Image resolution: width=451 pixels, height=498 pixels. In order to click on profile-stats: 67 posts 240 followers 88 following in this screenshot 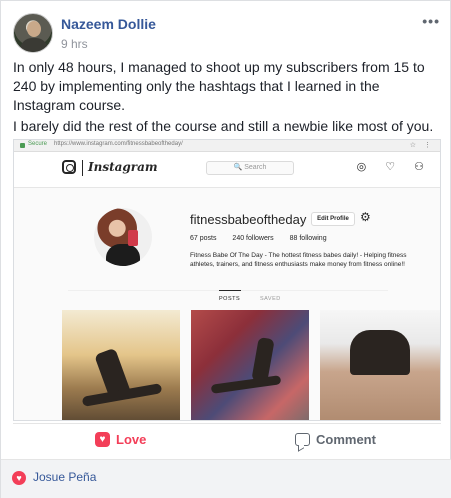, I will do `click(265, 238)`.